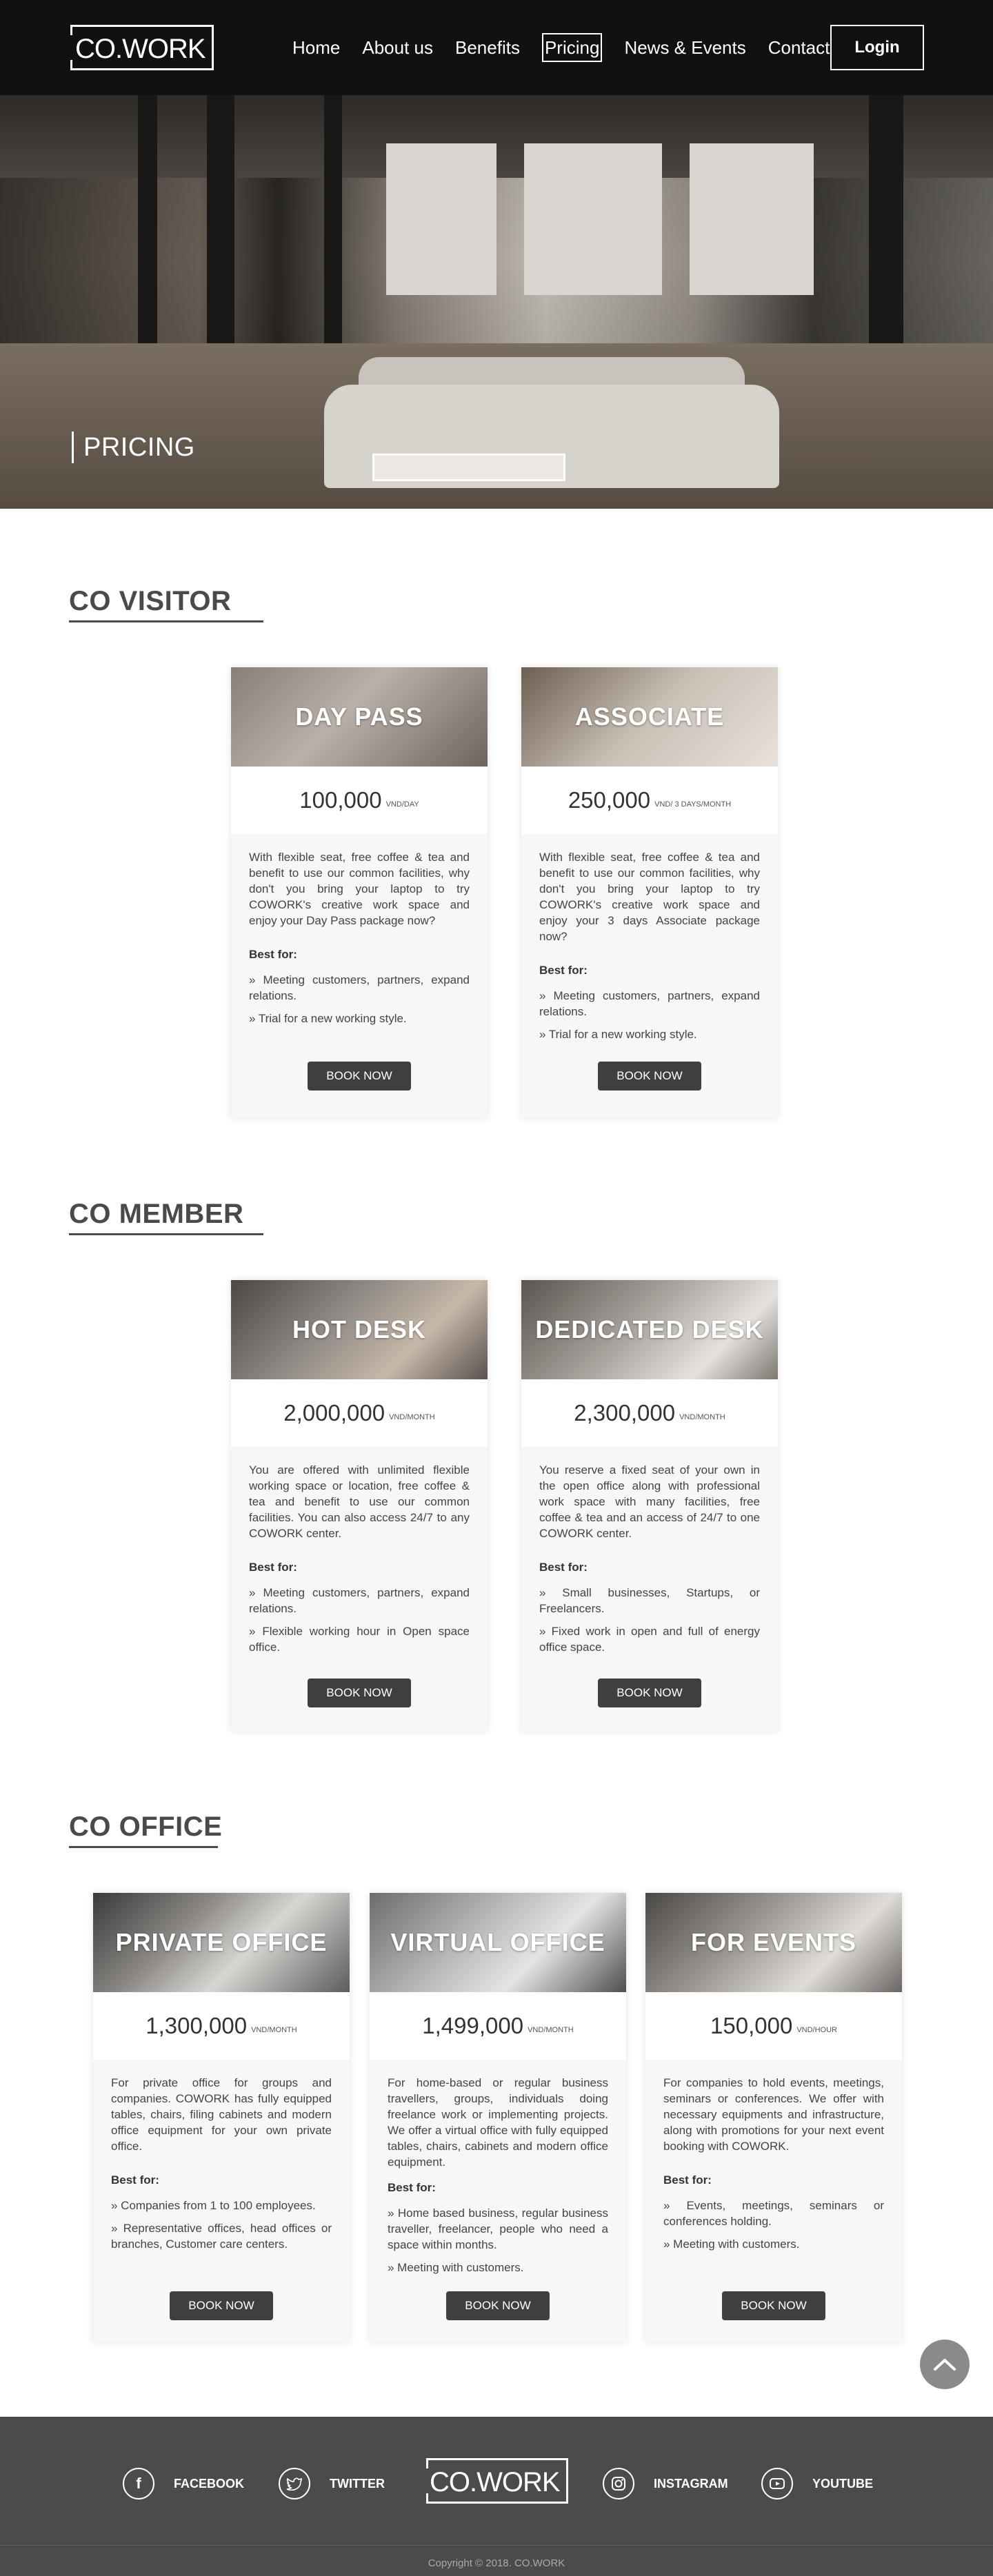  I want to click on chevron-up-icon, so click(945, 2365).